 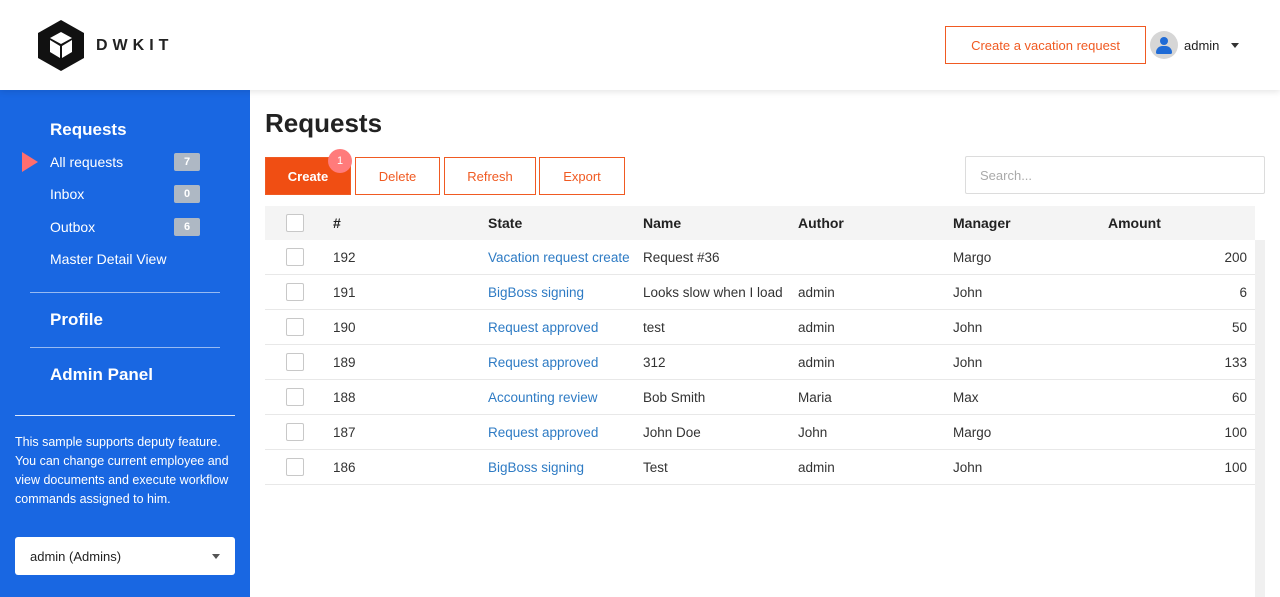 I want to click on cell-name: John Doe, so click(x=672, y=432).